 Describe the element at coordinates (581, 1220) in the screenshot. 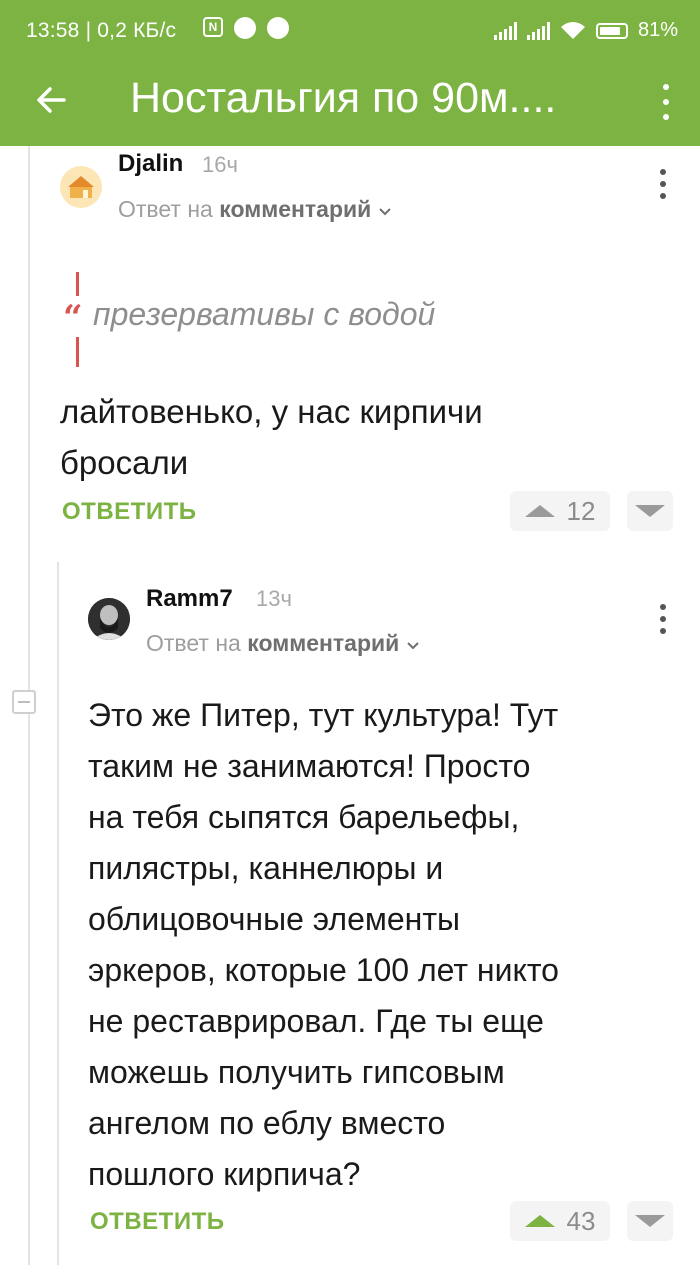

I see `rating-count: 43` at that location.